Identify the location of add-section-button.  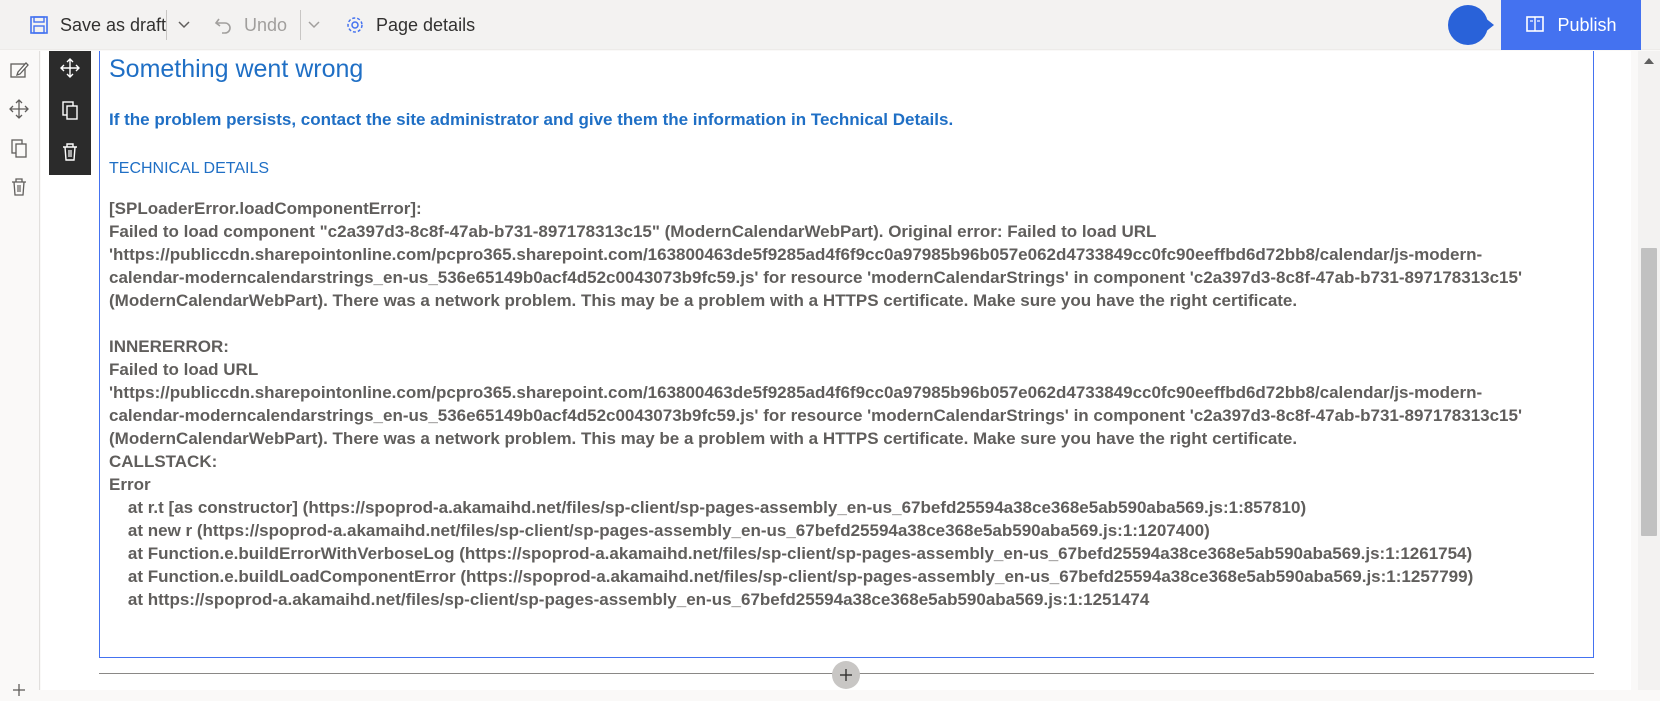
(846, 675).